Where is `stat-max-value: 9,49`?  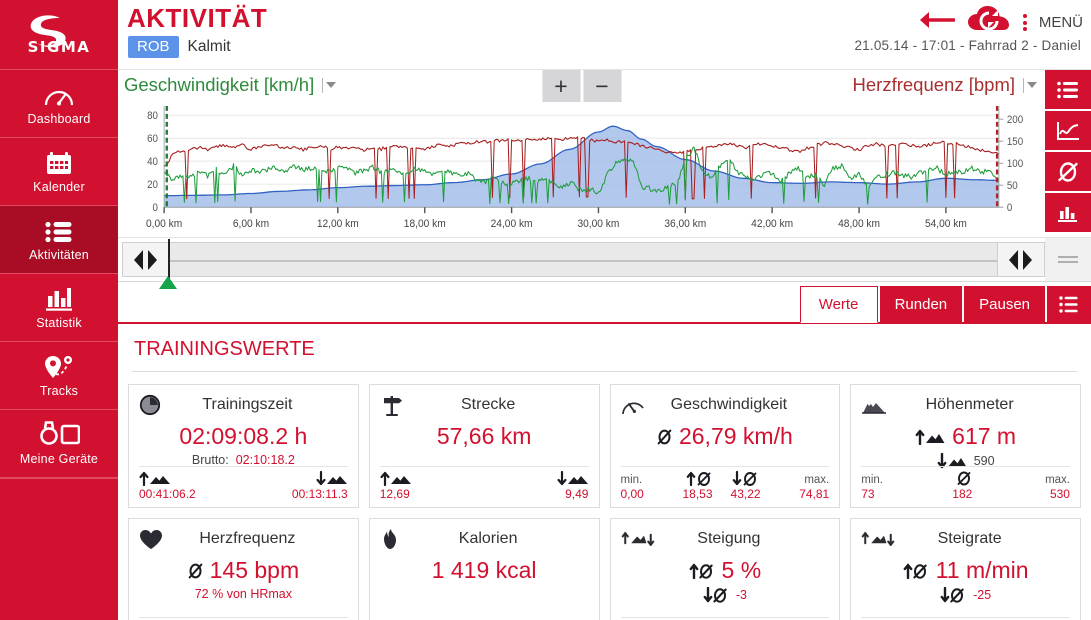 stat-max-value: 9,49 is located at coordinates (577, 494).